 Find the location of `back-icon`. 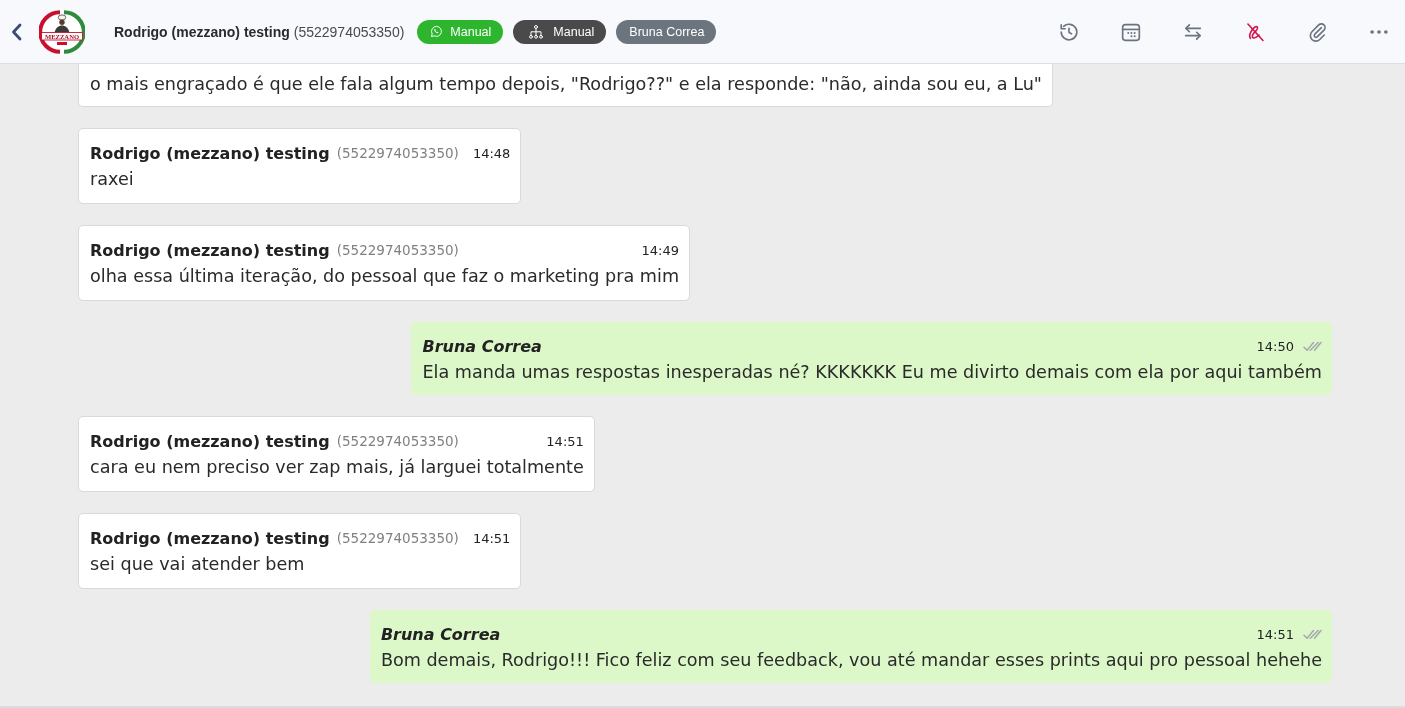

back-icon is located at coordinates (16, 31).